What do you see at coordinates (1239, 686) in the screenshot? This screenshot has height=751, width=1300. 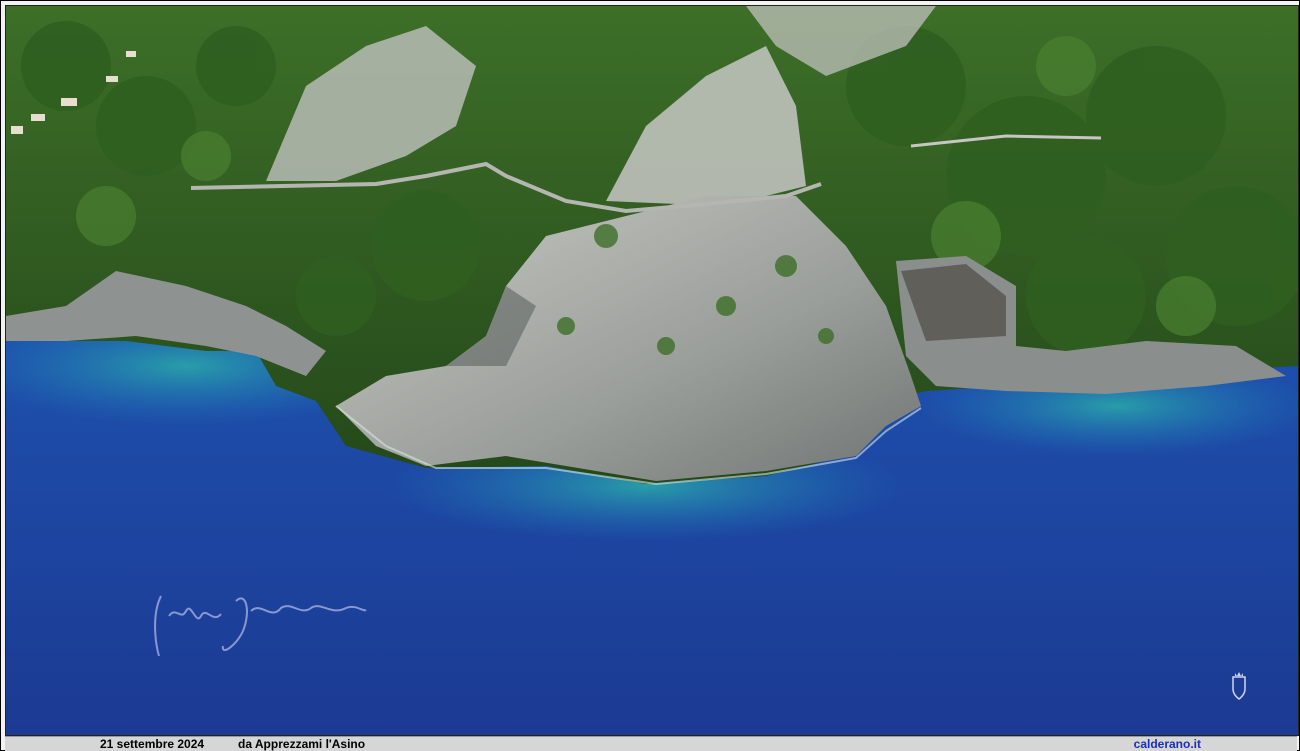 I see `crest-icon` at bounding box center [1239, 686].